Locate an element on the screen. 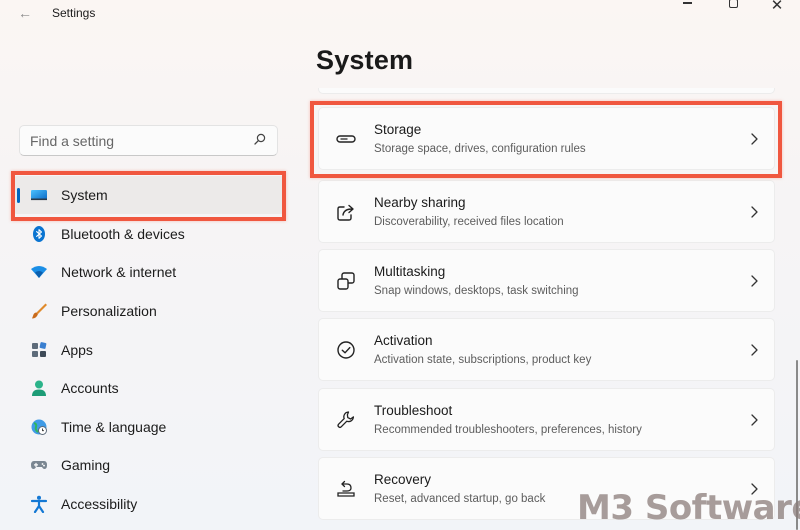 The height and width of the screenshot is (530, 800). multitasking-icon is located at coordinates (346, 281).